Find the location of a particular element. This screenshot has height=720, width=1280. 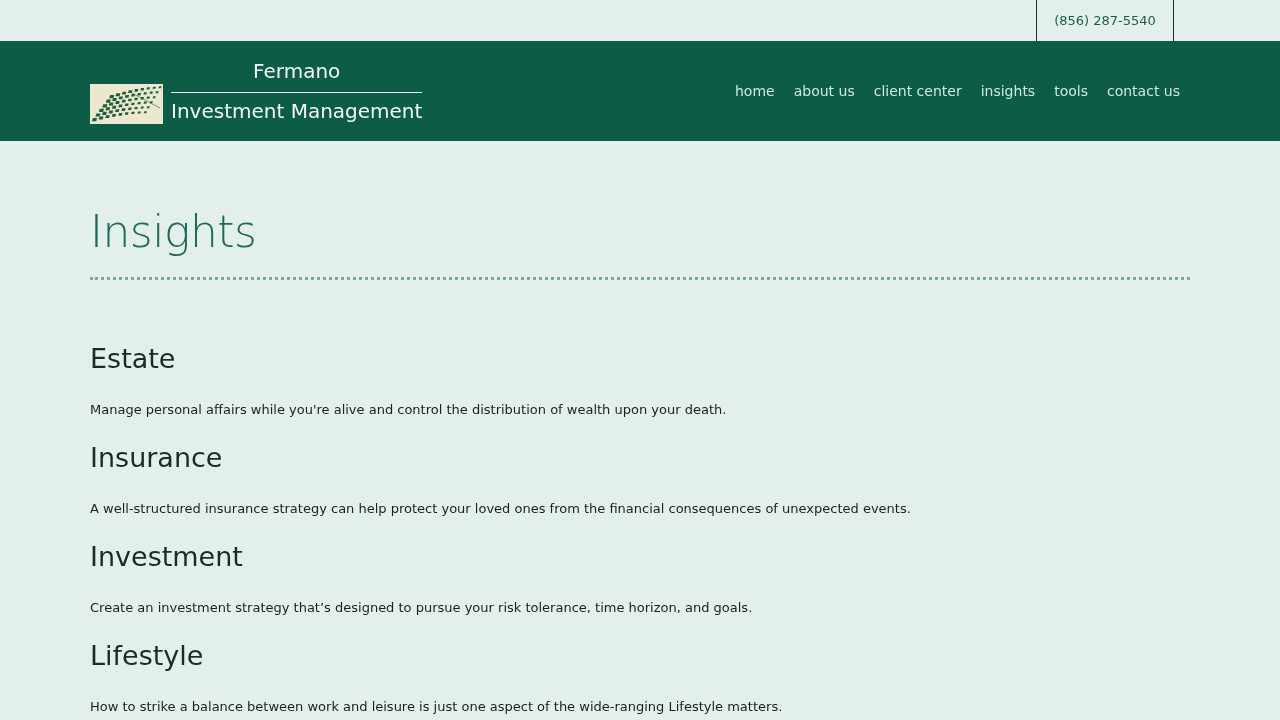

nav-link: client center is located at coordinates (917, 91).